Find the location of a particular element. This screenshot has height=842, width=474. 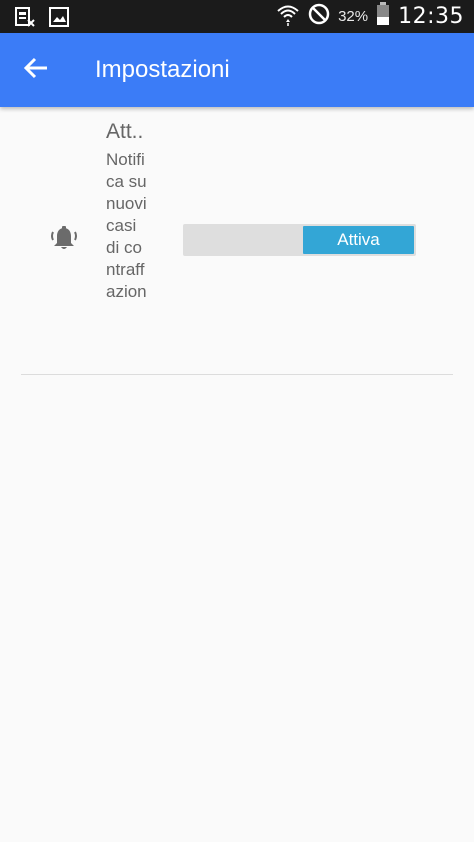

status-time: 12:35 is located at coordinates (431, 16).